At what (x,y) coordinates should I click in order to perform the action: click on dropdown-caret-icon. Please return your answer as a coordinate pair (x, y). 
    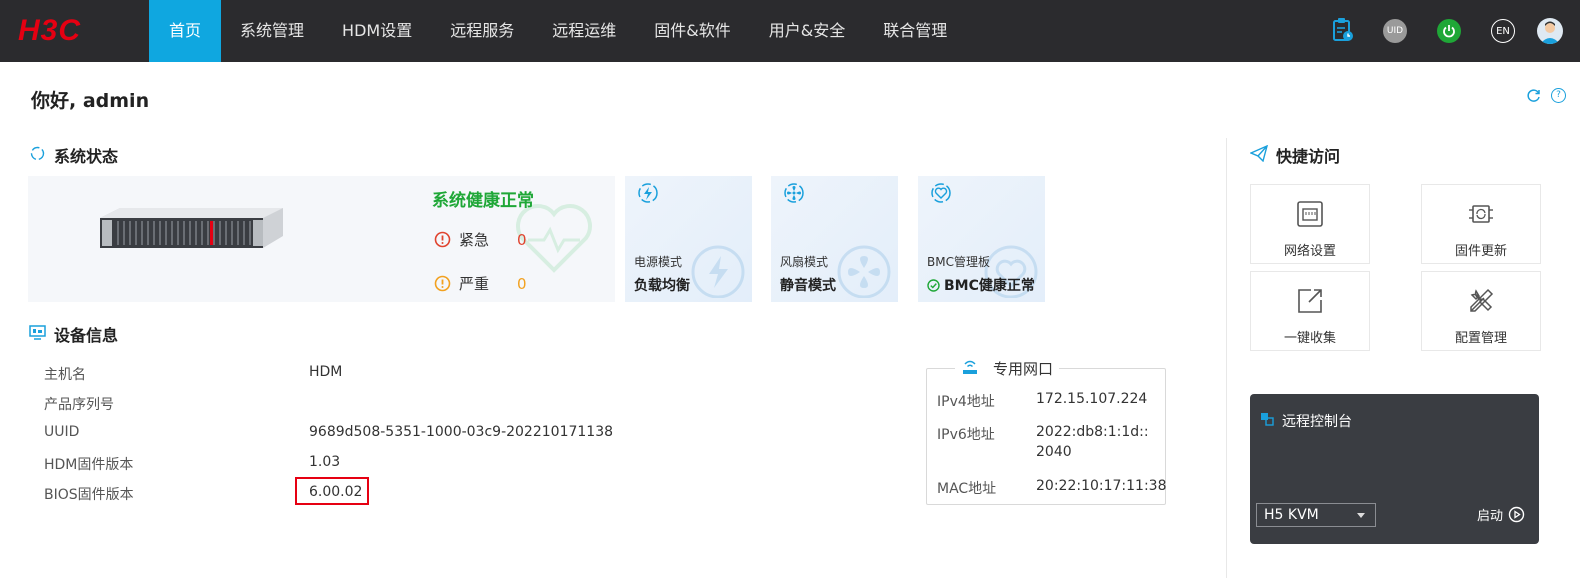
    Looking at the image, I should click on (1361, 515).